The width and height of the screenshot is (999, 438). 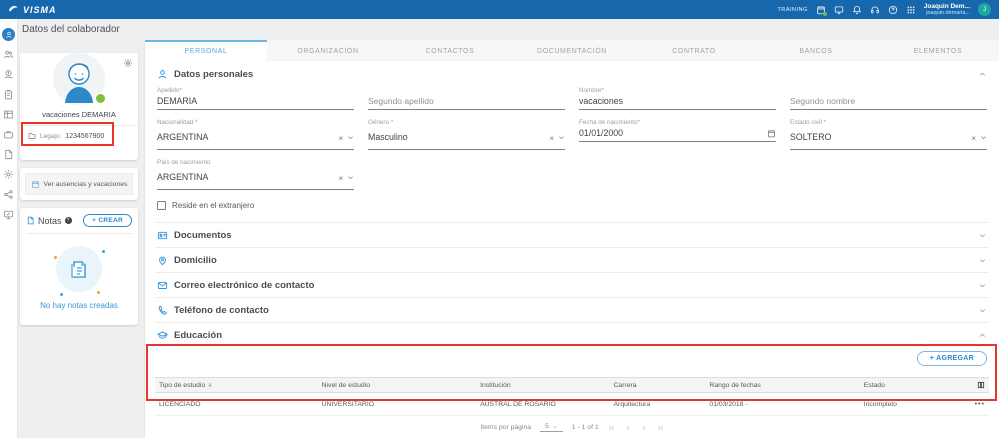 What do you see at coordinates (347, 404) in the screenshot?
I see `cell-nivel: UNIVERSITARIO` at bounding box center [347, 404].